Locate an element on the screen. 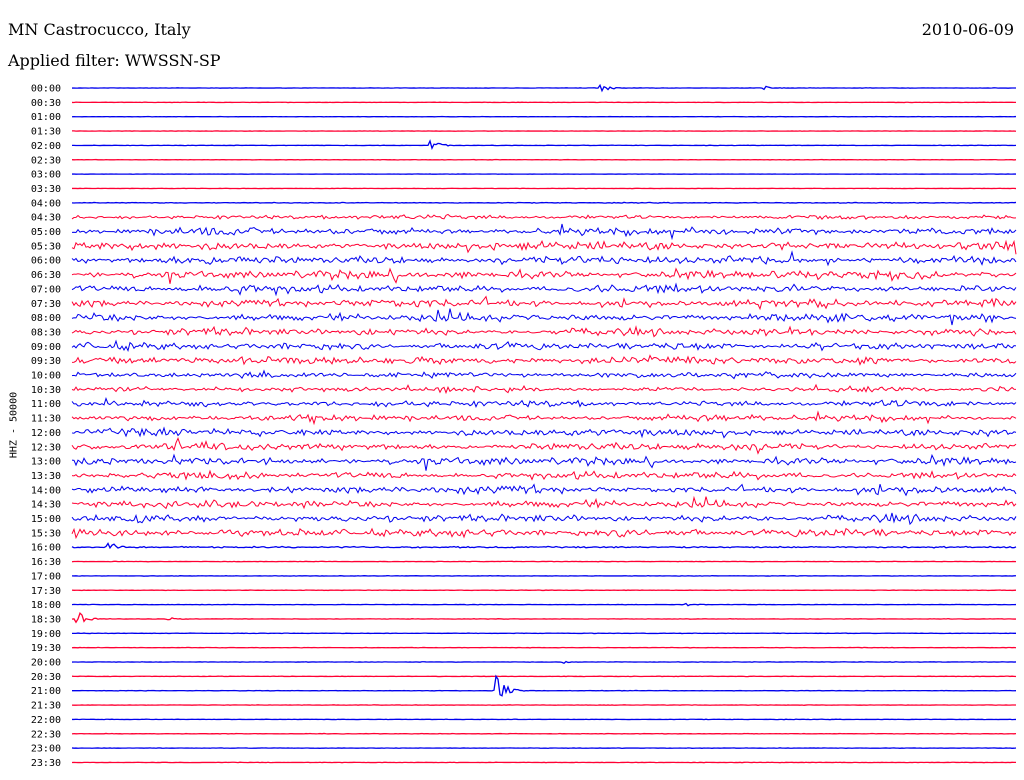  row-label: 17:30 is located at coordinates (46, 591).